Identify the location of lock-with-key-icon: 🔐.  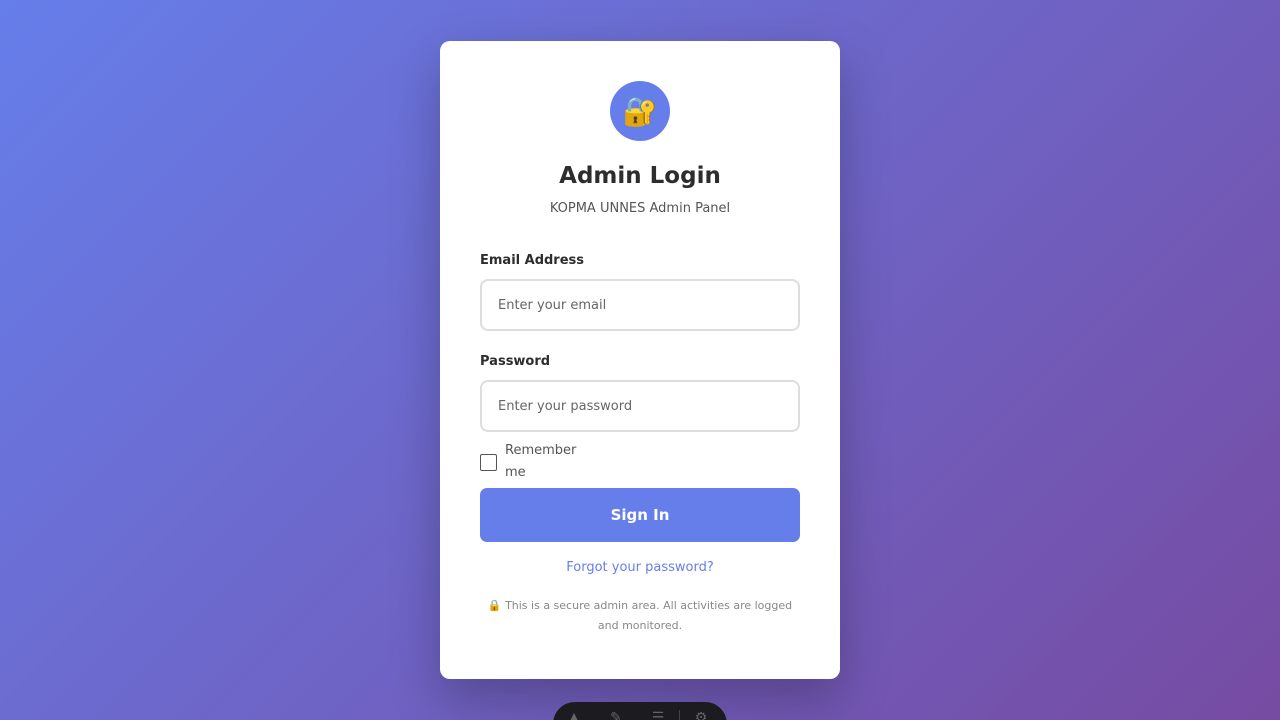
(640, 111).